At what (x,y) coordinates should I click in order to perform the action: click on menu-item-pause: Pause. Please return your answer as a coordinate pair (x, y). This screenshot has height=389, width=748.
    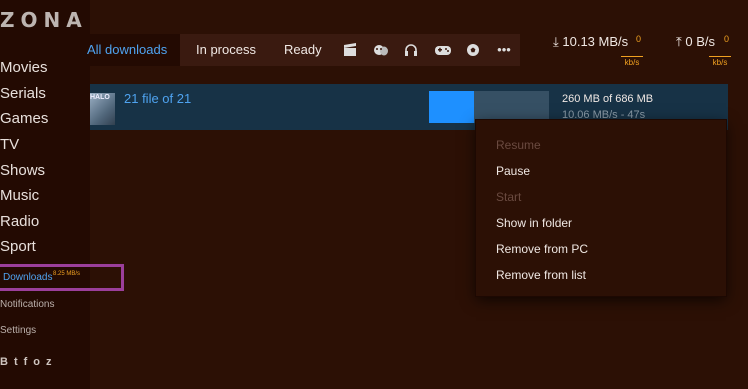
    Looking at the image, I should click on (513, 171).